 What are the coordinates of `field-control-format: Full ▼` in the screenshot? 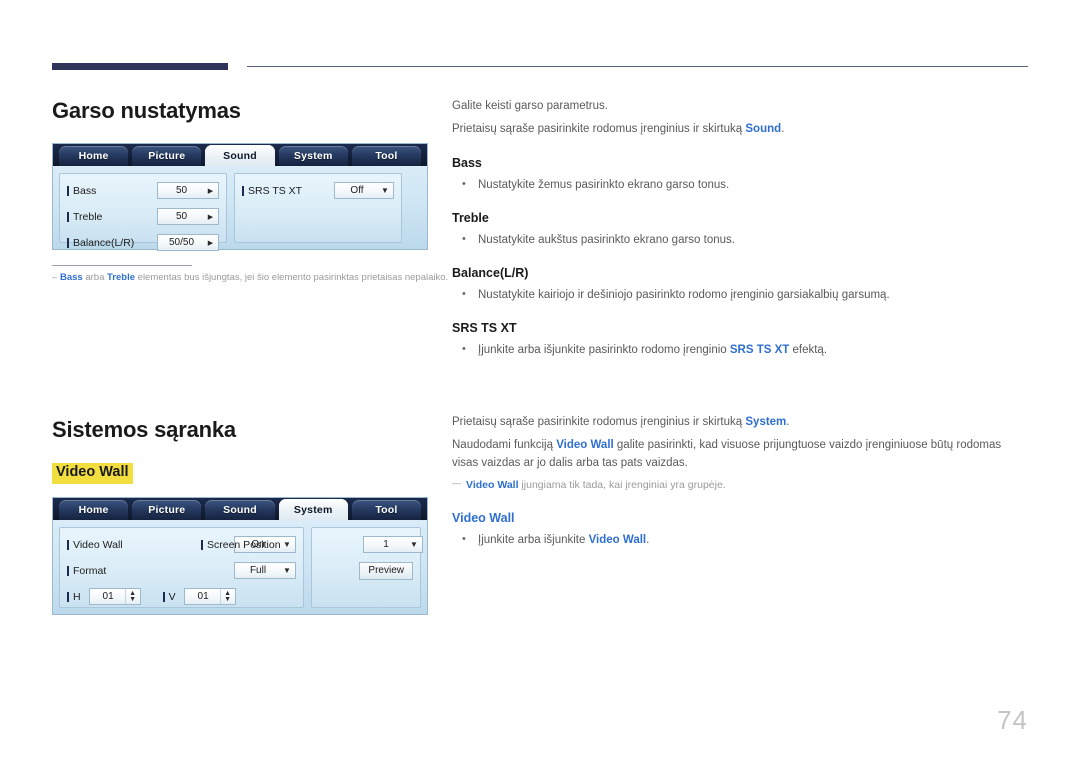 It's located at (265, 570).